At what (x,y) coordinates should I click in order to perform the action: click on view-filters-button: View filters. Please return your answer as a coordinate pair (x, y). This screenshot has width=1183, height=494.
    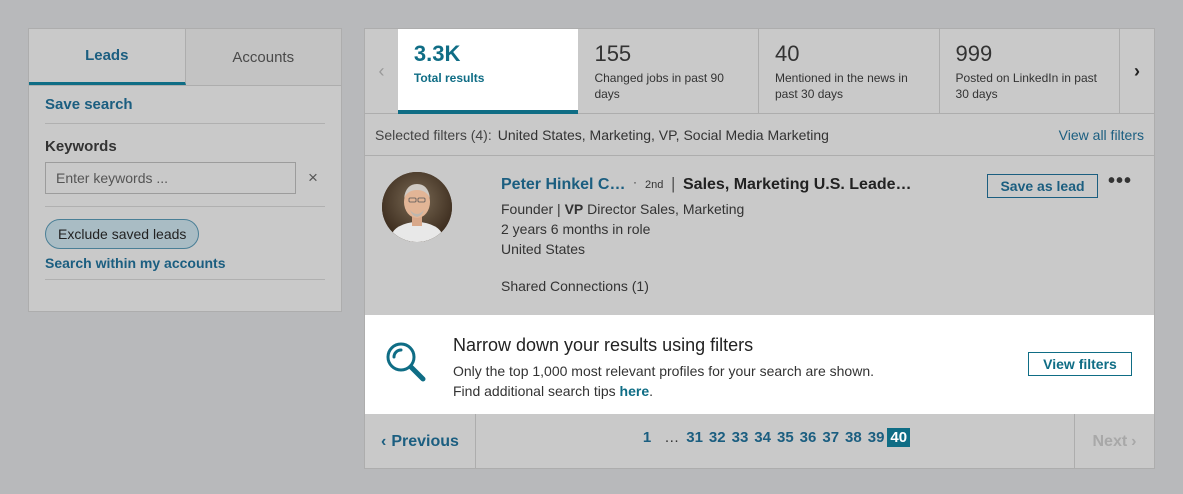
    Looking at the image, I should click on (1080, 364).